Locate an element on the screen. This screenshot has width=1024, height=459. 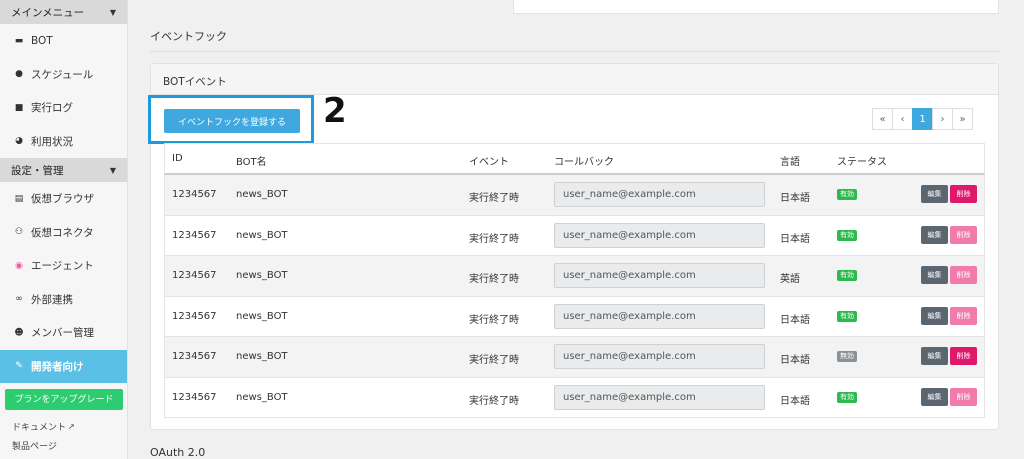
table-row: 1234567 news_BOT 実行終了時 日本語 無効 編集削除 is located at coordinates (574, 357).